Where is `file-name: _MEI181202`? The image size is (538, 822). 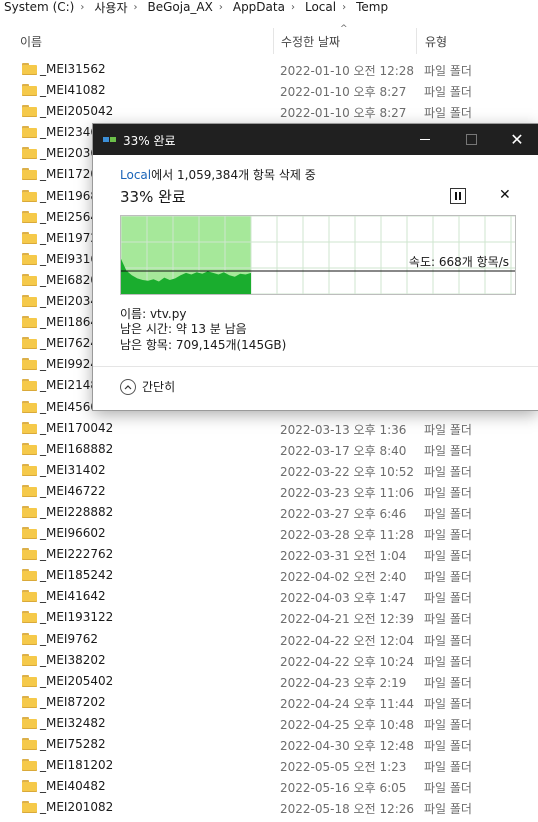 file-name: _MEI181202 is located at coordinates (77, 765).